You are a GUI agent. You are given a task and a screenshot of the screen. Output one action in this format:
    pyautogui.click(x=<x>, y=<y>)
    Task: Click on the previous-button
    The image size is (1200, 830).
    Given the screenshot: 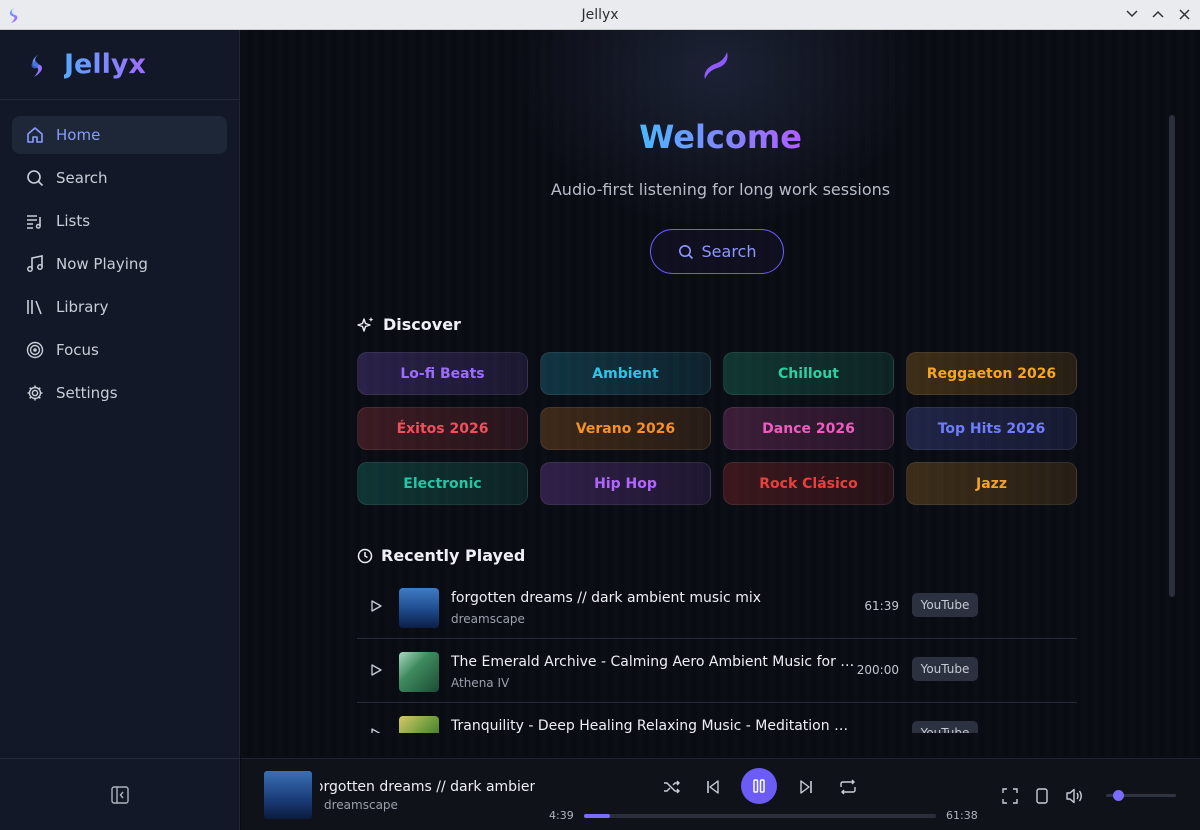 What is the action you would take?
    pyautogui.click(x=713, y=787)
    